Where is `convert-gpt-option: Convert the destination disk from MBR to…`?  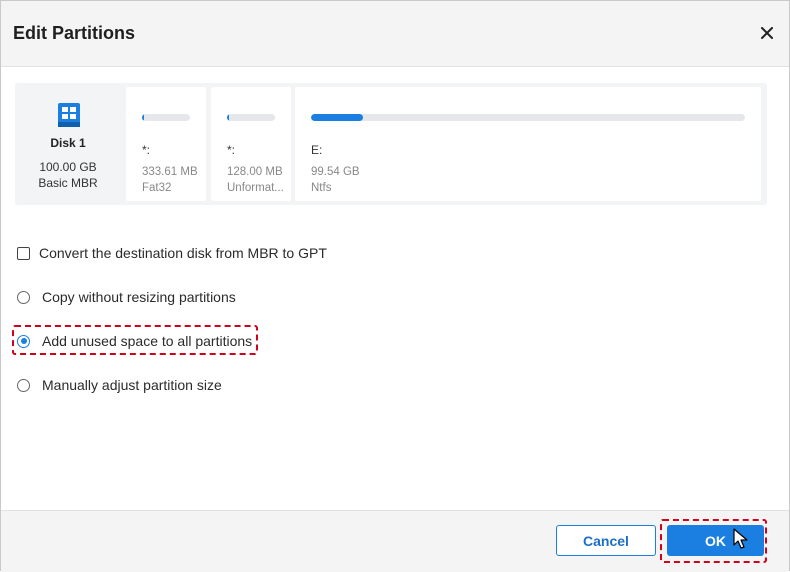
convert-gpt-option: Convert the destination disk from MBR to… is located at coordinates (172, 253).